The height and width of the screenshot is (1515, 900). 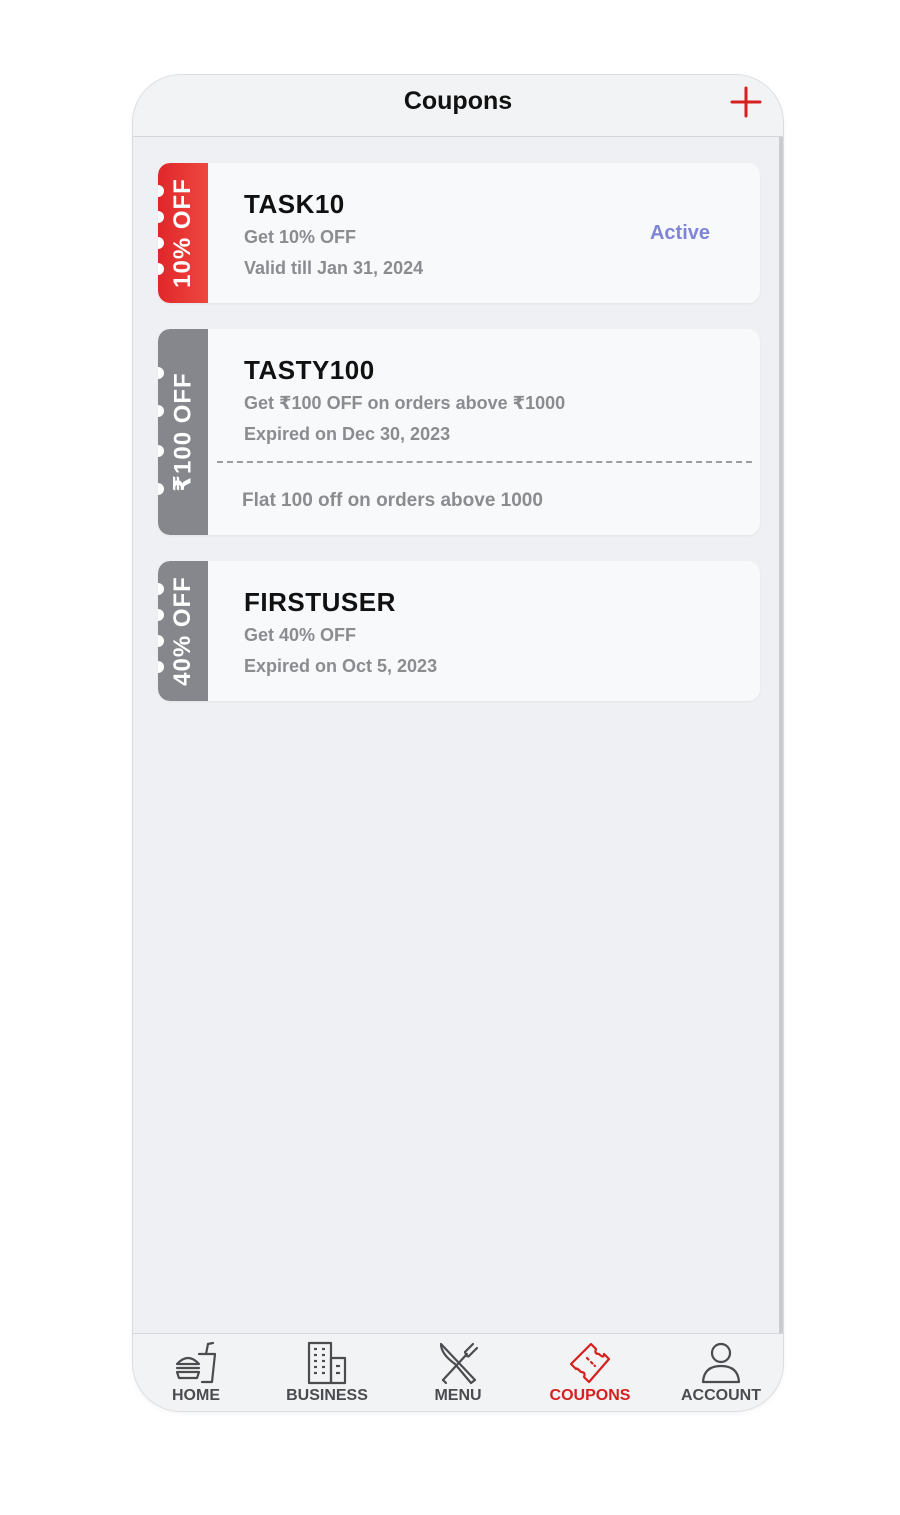 I want to click on nav-item-business: BUSINESS, so click(x=327, y=1375).